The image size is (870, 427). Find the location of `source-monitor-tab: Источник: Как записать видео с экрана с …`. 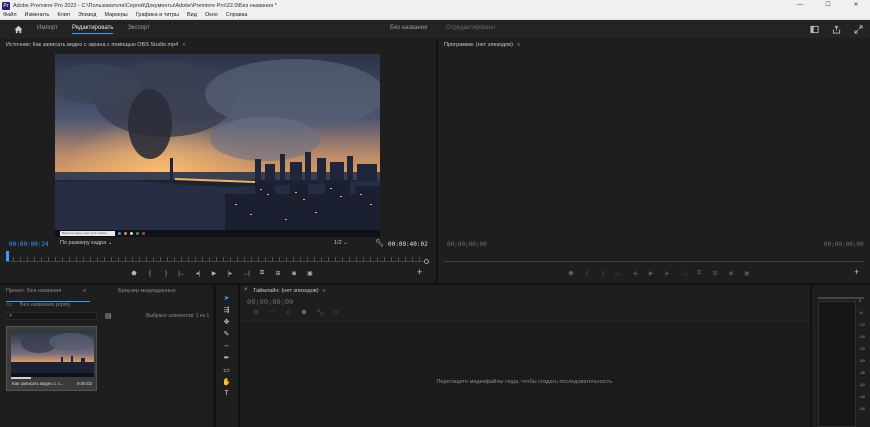

source-monitor-tab: Источник: Как записать видео с экрана с … is located at coordinates (95, 45).